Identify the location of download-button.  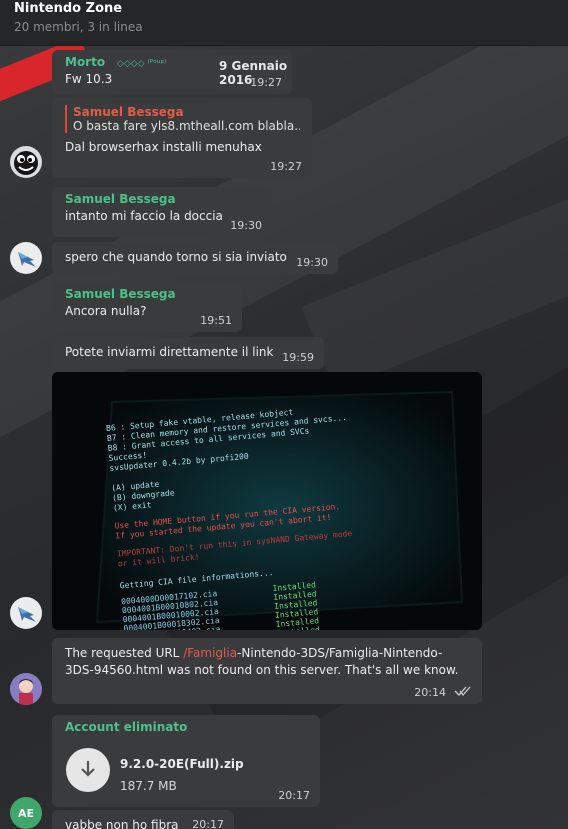
(88, 770).